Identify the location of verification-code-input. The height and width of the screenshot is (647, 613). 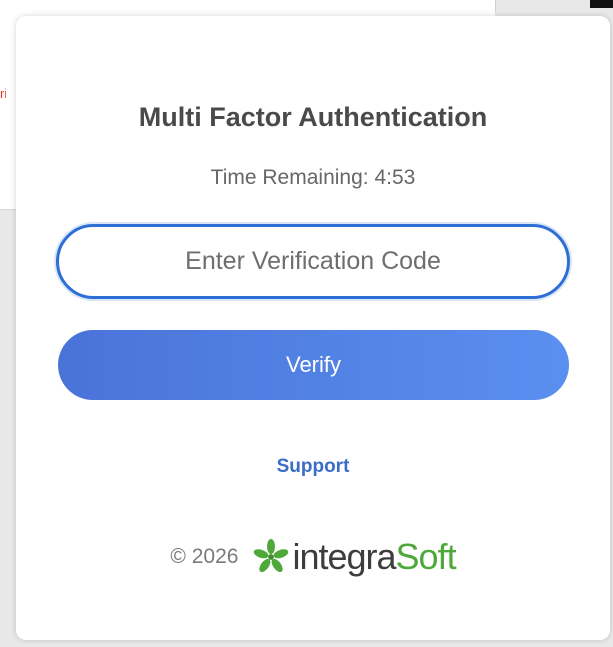
(313, 261).